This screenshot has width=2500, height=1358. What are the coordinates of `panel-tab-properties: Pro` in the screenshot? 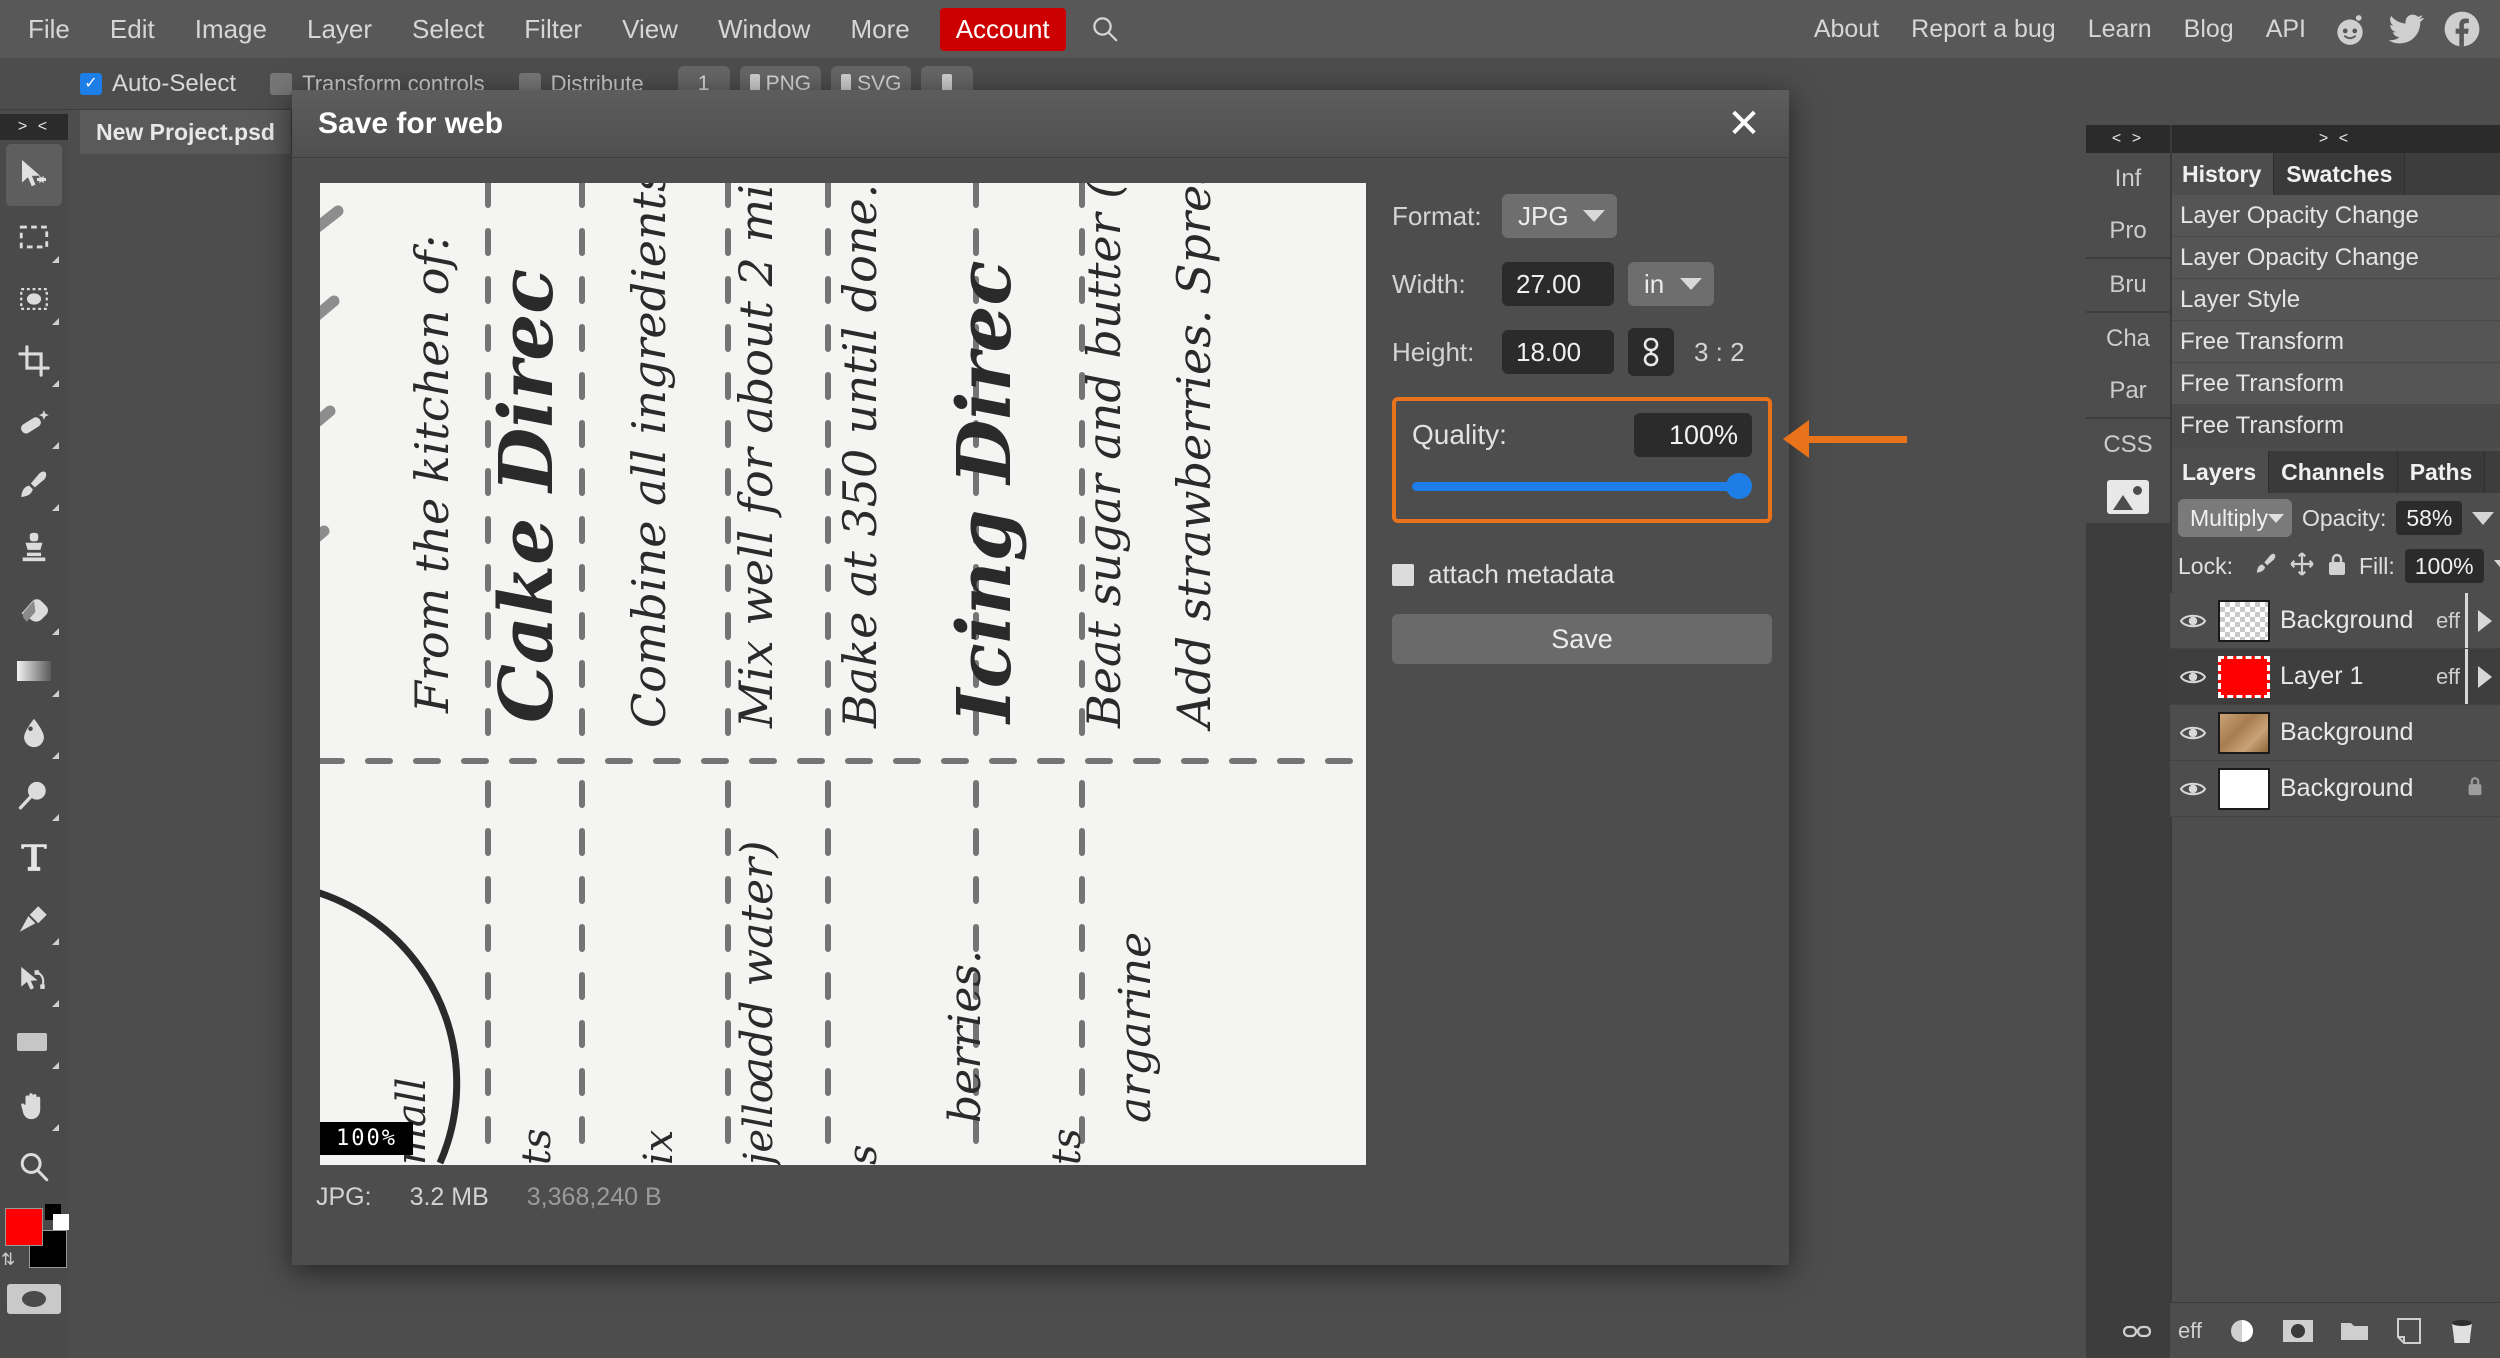 It's located at (2128, 231).